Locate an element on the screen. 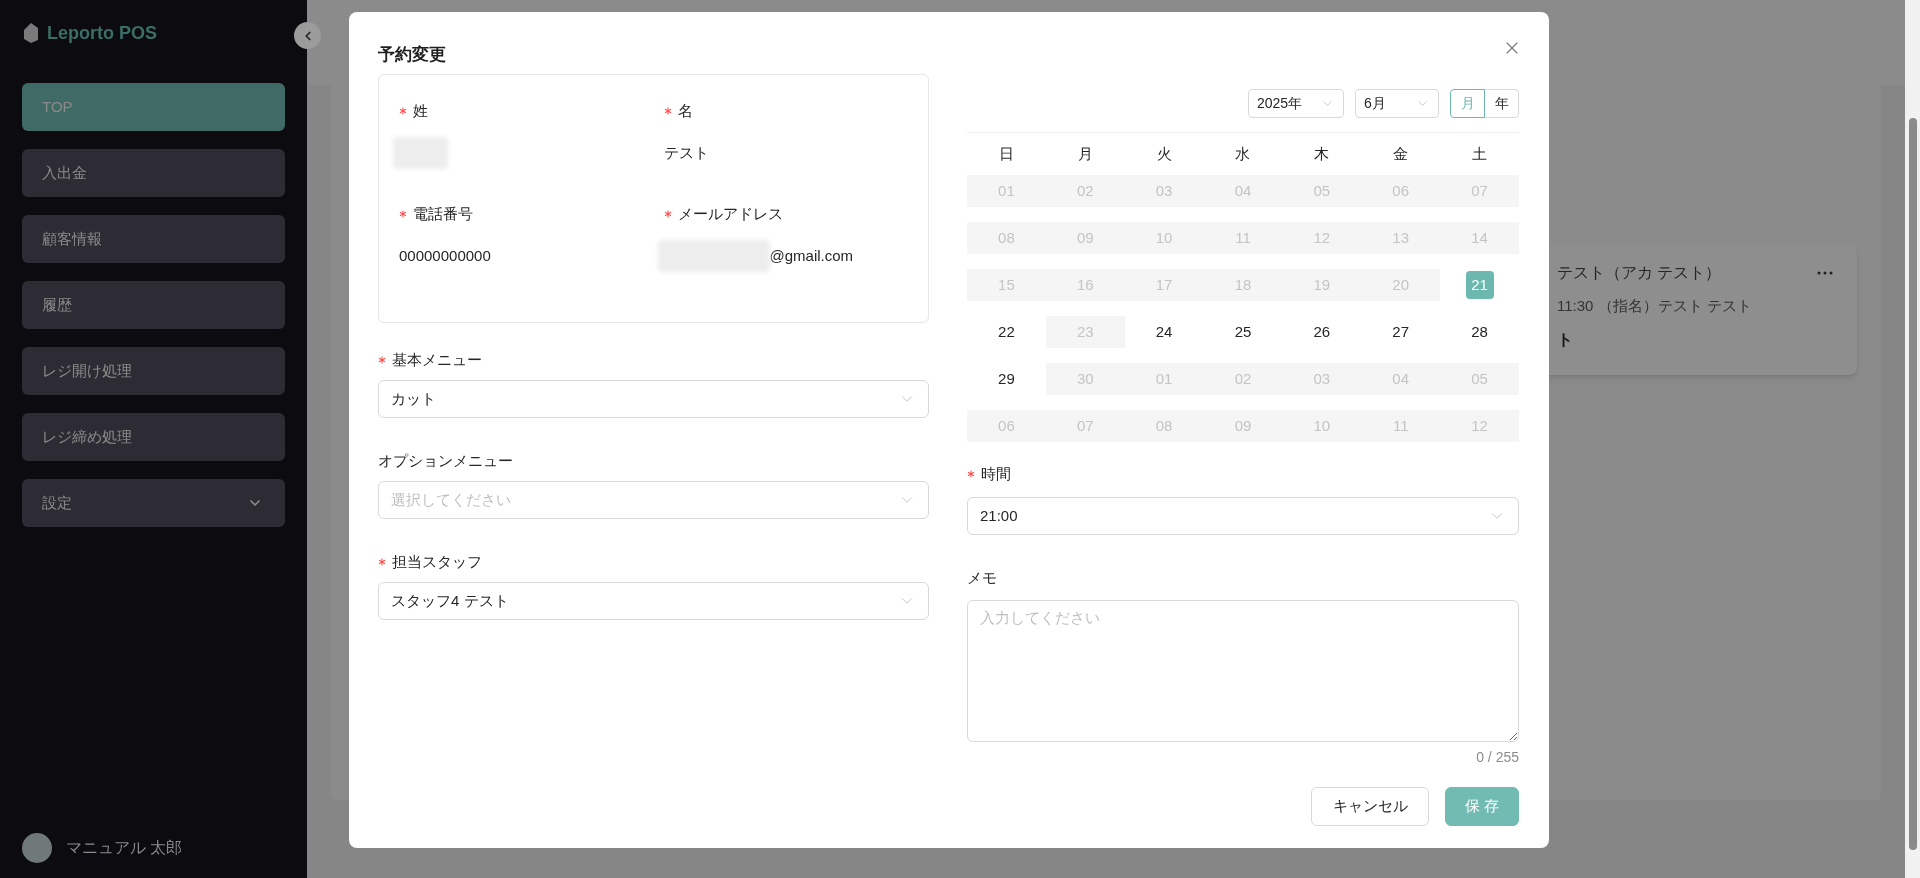  appointment-title: テスト（アカ テスト） is located at coordinates (1639, 273).